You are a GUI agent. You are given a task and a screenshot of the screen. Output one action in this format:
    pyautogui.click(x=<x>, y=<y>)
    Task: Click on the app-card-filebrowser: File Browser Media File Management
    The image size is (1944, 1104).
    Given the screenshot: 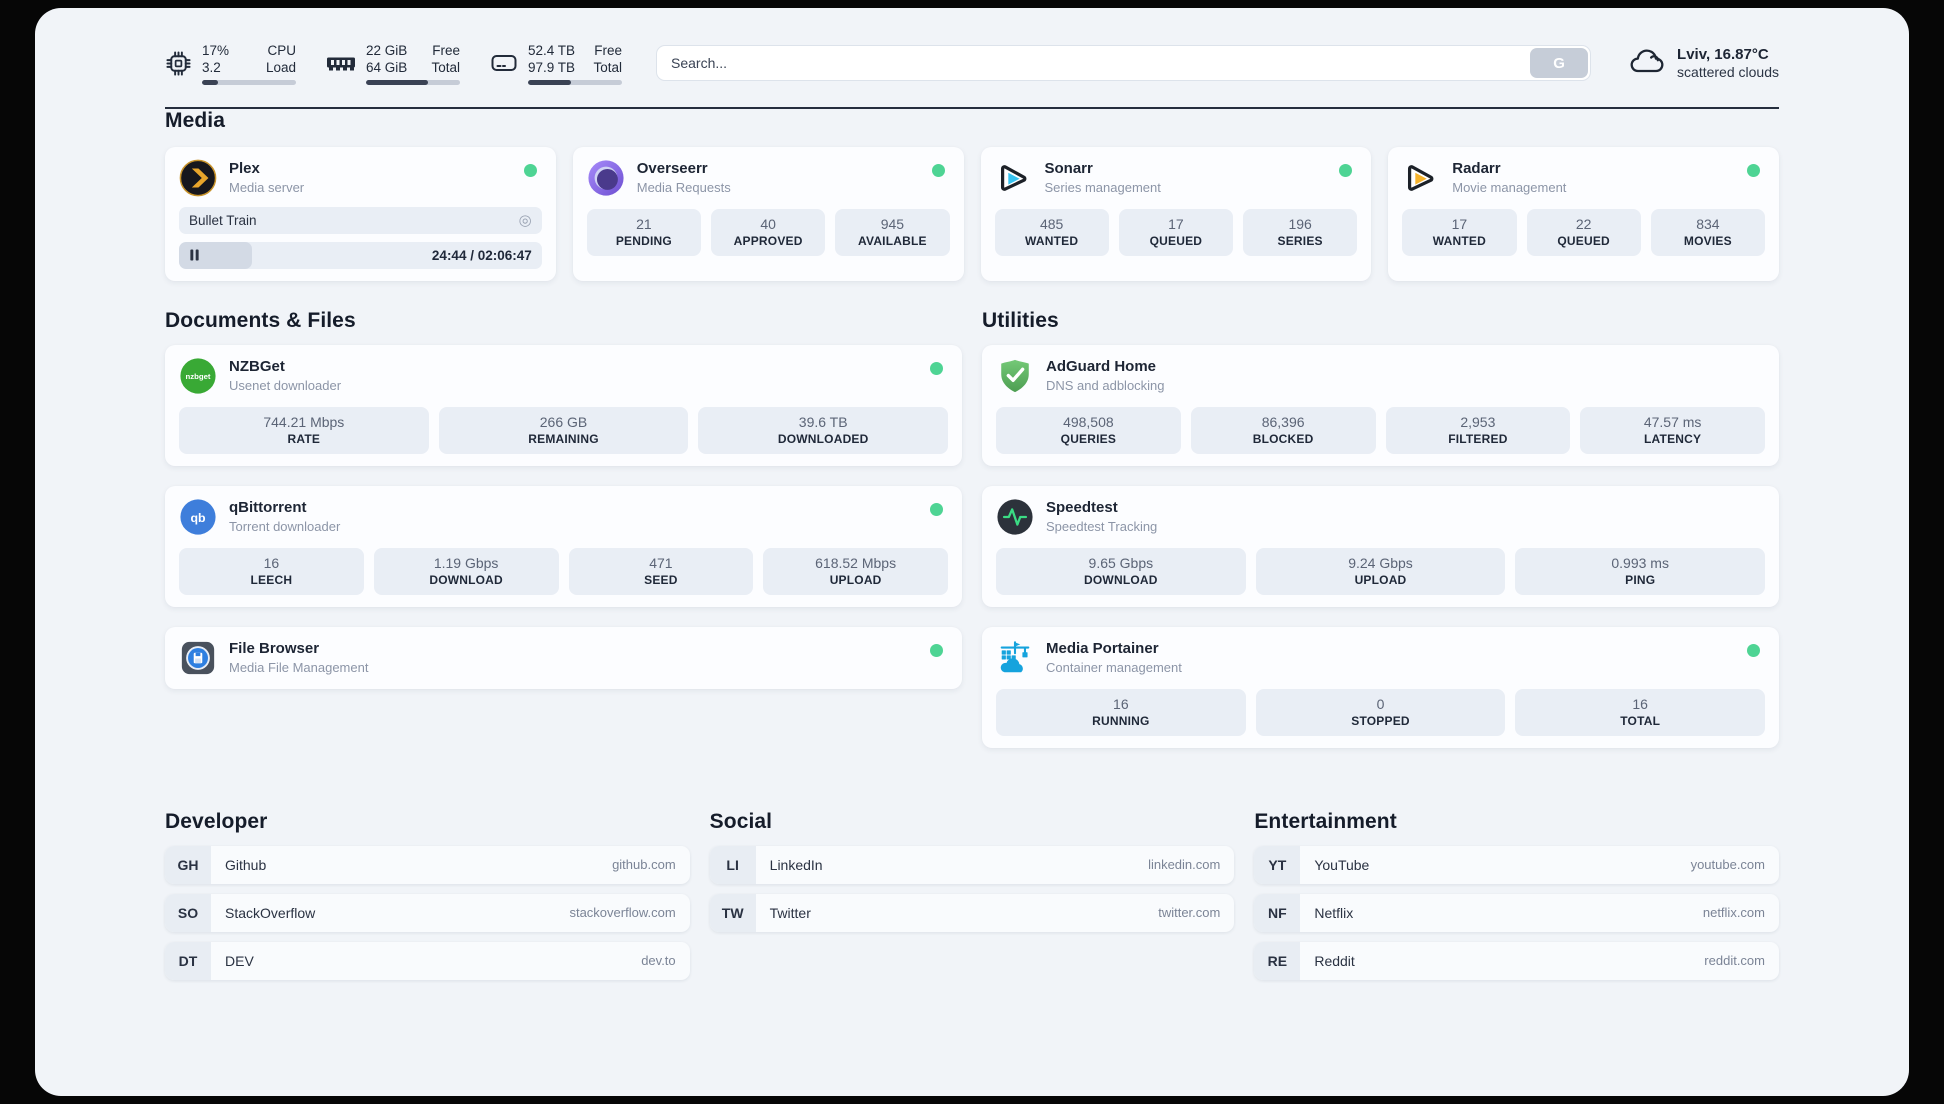 What is the action you would take?
    pyautogui.click(x=563, y=657)
    